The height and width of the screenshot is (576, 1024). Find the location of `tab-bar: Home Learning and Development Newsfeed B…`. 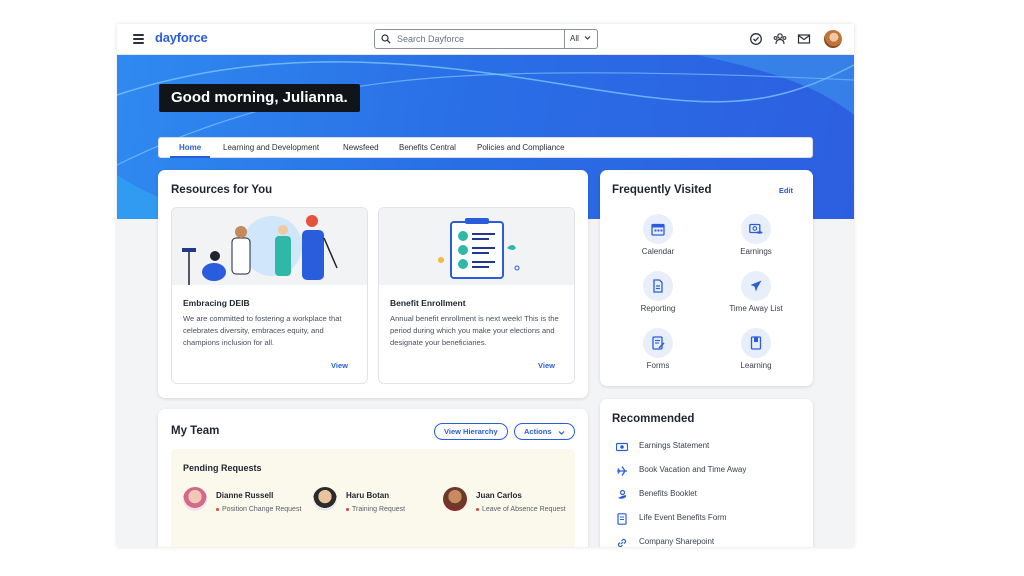

tab-bar: Home Learning and Development Newsfeed B… is located at coordinates (485, 147).